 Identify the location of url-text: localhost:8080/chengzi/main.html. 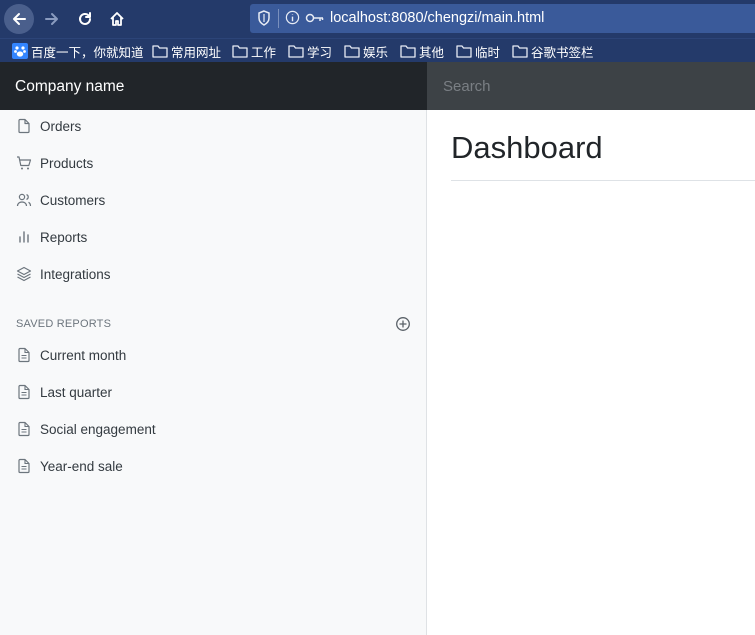
(437, 18).